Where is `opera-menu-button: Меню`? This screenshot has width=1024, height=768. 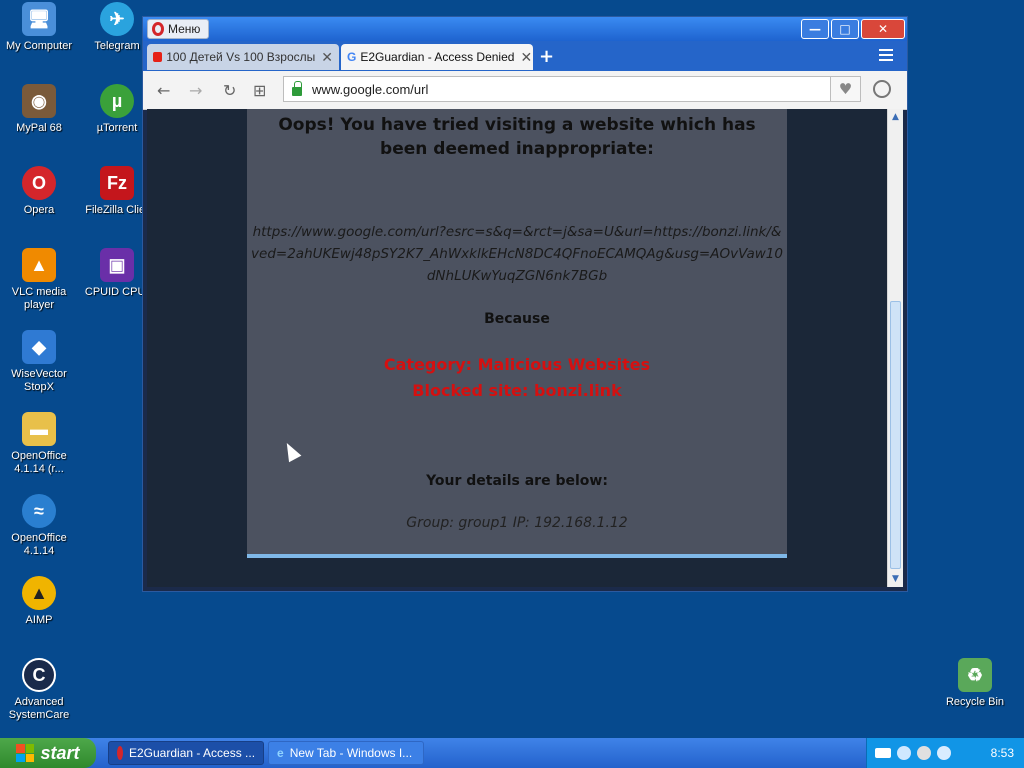 opera-menu-button: Меню is located at coordinates (178, 29).